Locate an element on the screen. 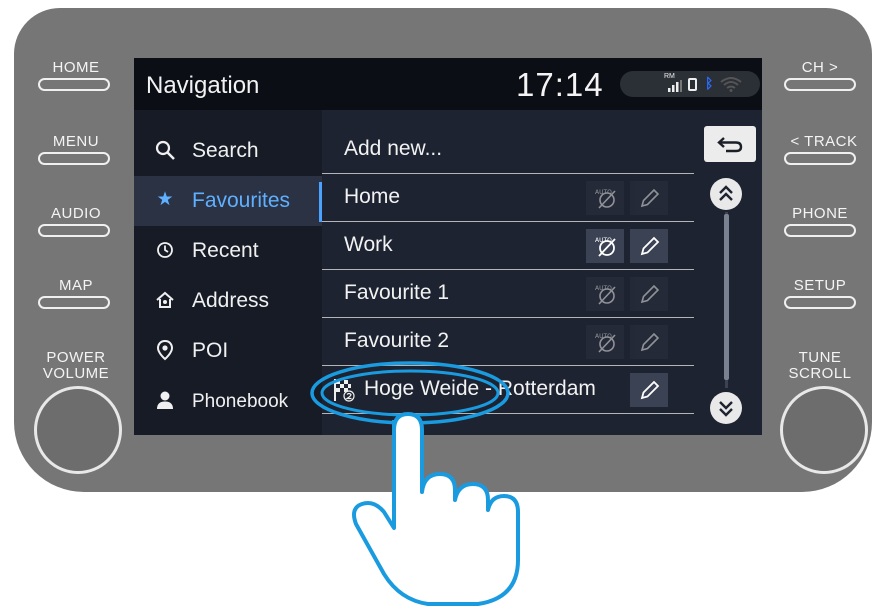  star-icon: ★ is located at coordinates (165, 199).